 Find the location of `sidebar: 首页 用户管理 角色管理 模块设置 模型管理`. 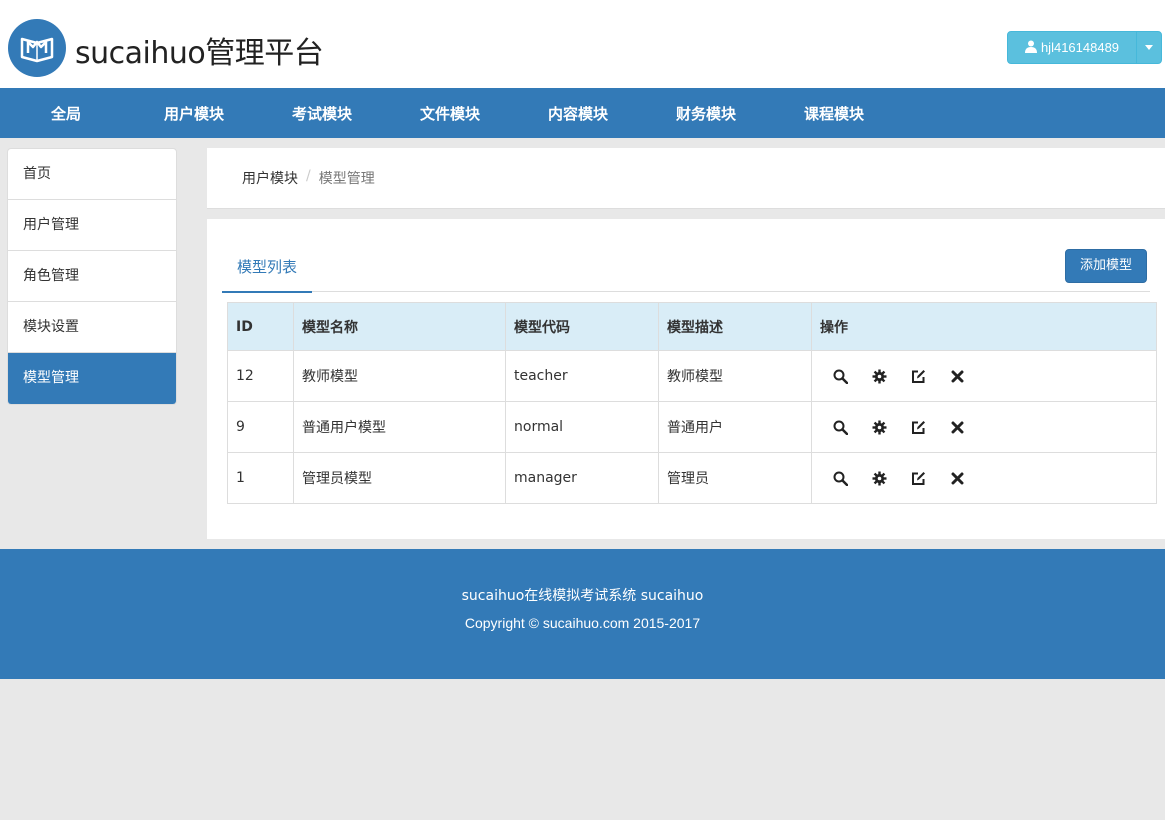

sidebar: 首页 用户管理 角色管理 模块设置 模型管理 is located at coordinates (92, 276).